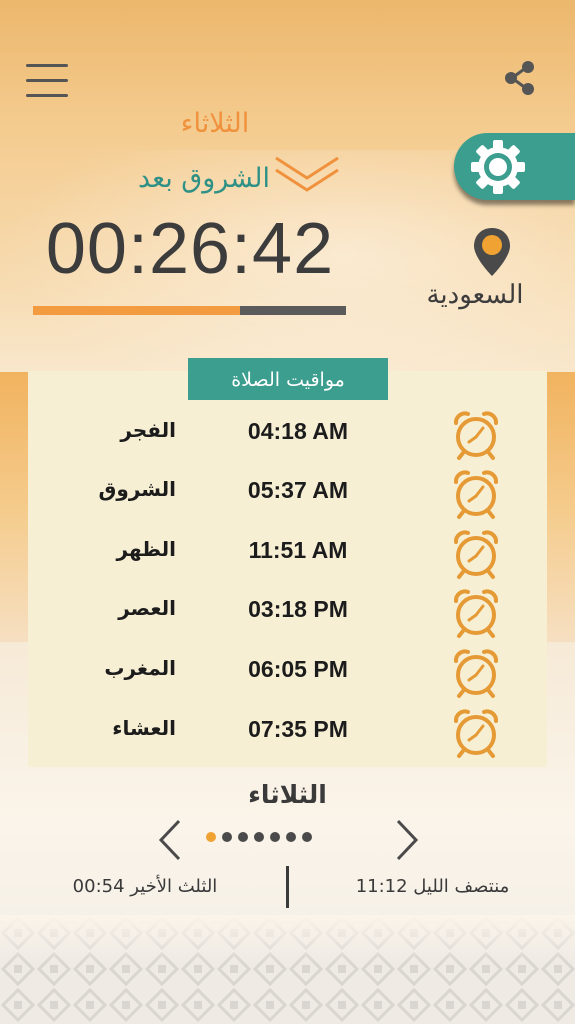 The height and width of the screenshot is (1024, 575). What do you see at coordinates (298, 550) in the screenshot?
I see `prayer-time: 11:51 AM` at bounding box center [298, 550].